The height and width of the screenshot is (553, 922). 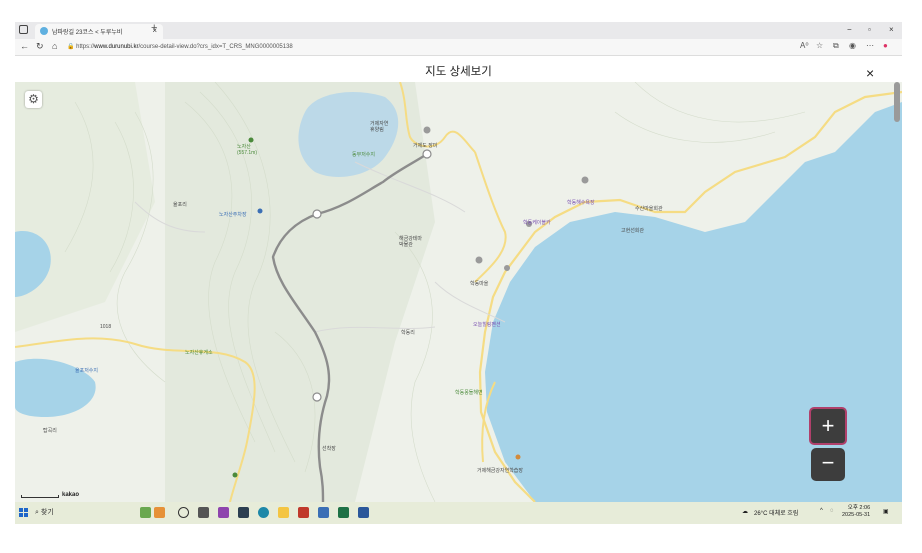 I want to click on url-host: www.durunubi.kr, so click(x=116, y=47).